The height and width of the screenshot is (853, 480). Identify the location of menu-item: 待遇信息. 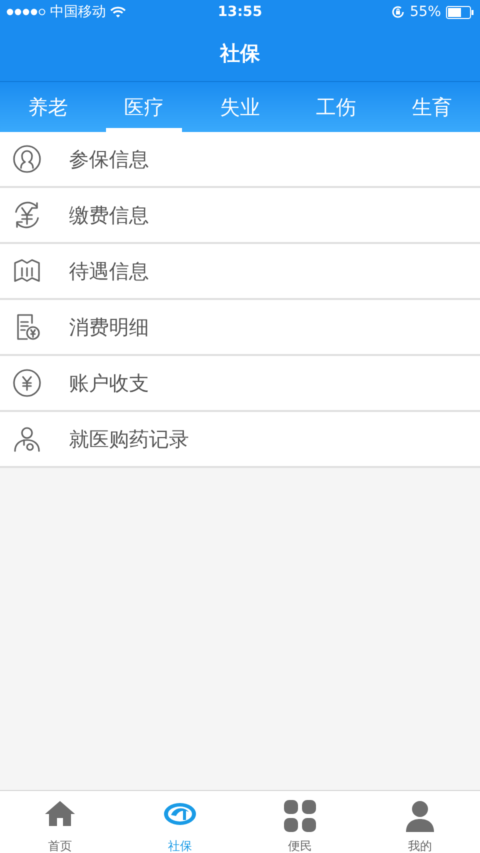
(240, 272).